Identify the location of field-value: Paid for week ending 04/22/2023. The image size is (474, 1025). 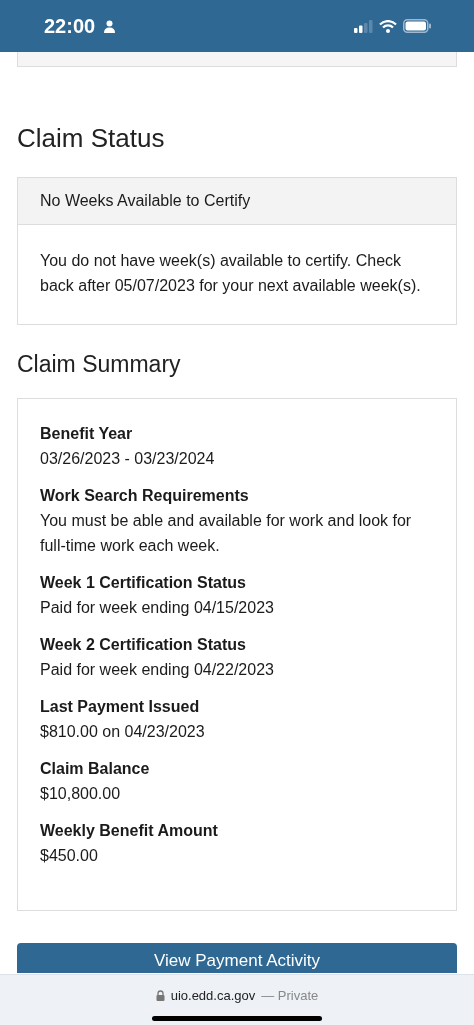
(157, 670).